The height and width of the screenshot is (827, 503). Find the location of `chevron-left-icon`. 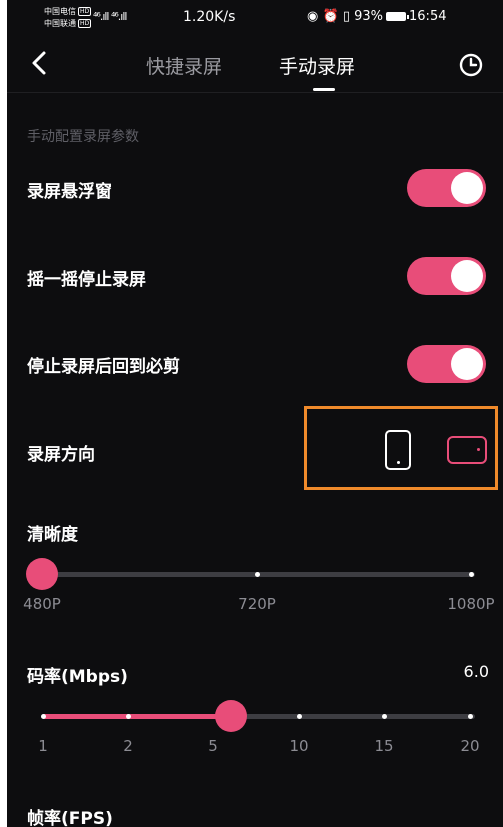

chevron-left-icon is located at coordinates (39, 63).